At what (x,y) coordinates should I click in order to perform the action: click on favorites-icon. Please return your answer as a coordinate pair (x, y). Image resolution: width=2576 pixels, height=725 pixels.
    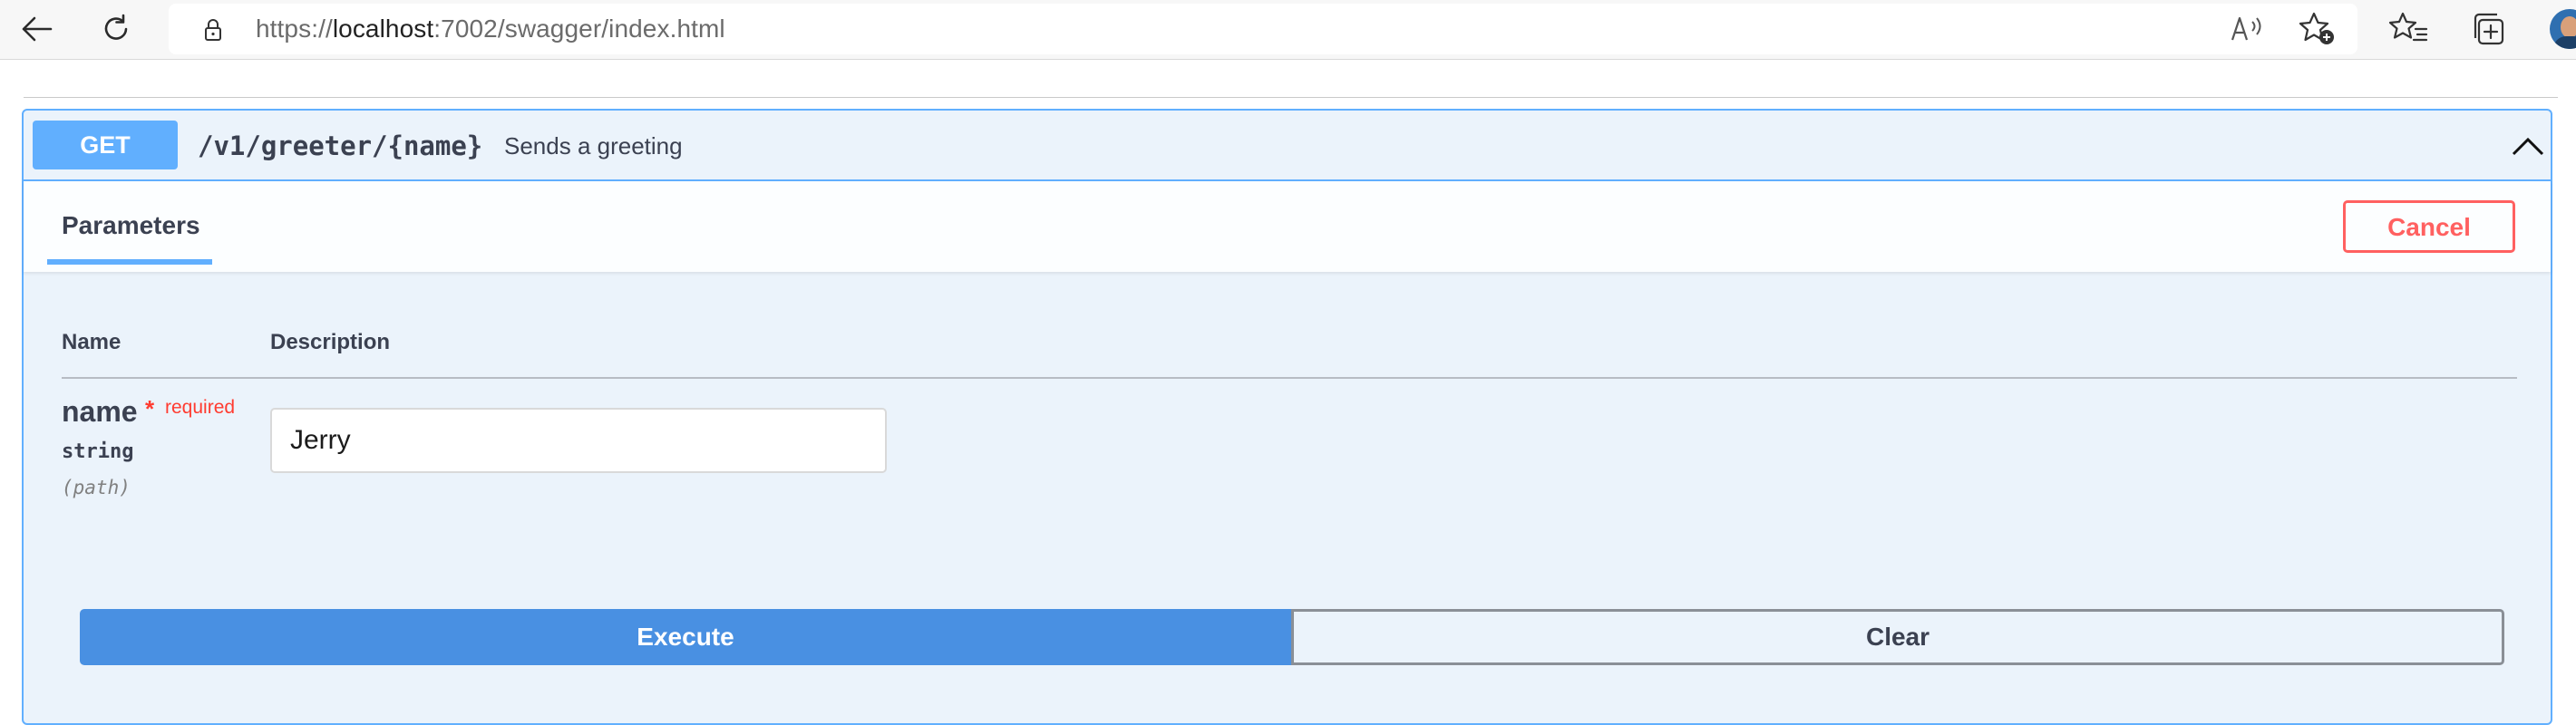
    Looking at the image, I should click on (2408, 27).